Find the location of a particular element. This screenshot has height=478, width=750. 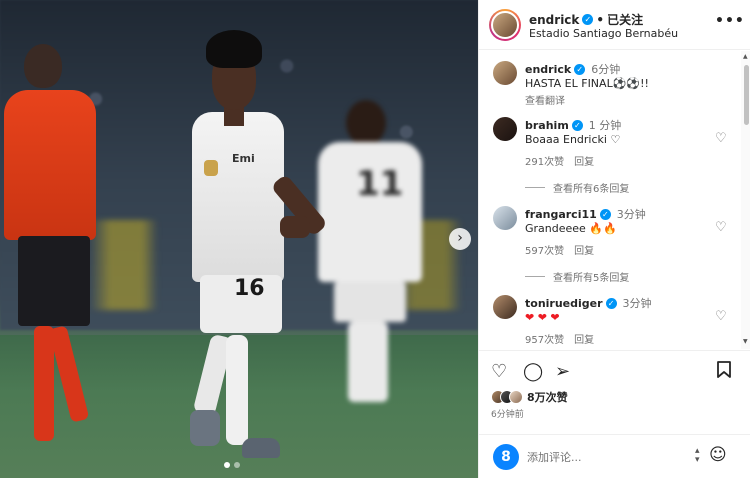

author-username: endrick is located at coordinates (554, 20).